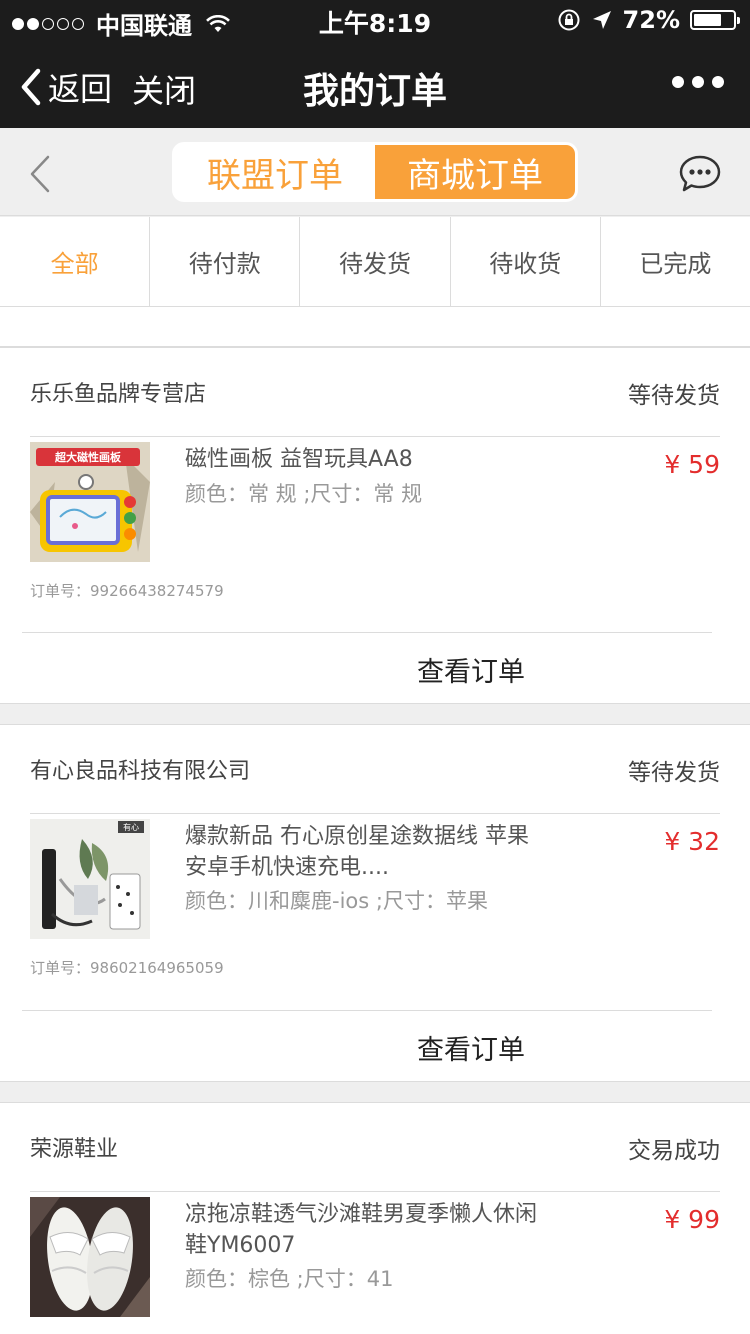 This screenshot has width=750, height=1334. Describe the element at coordinates (118, 392) in the screenshot. I see `shop-name: 乐乐鱼品牌专营店` at that location.